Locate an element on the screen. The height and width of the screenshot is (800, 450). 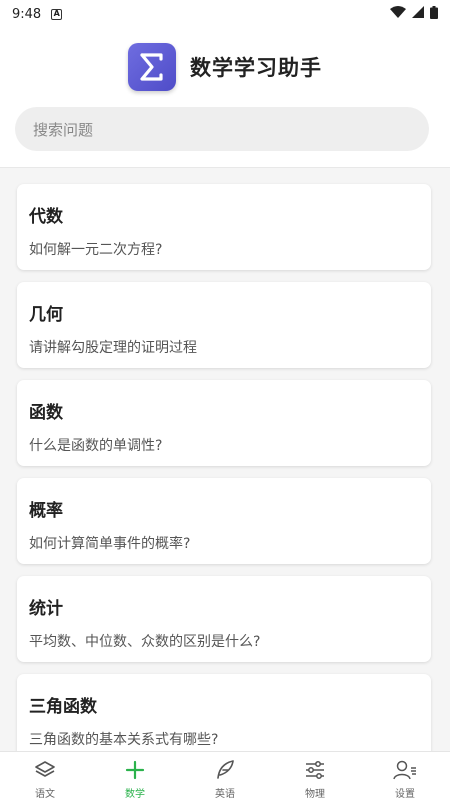
sliders-icon is located at coordinates (315, 770).